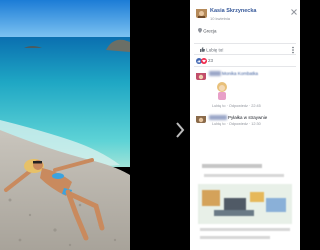 This screenshot has width=320, height=250. Describe the element at coordinates (233, 11) in the screenshot. I see `author-name: Kasia Skrzynecka` at that location.